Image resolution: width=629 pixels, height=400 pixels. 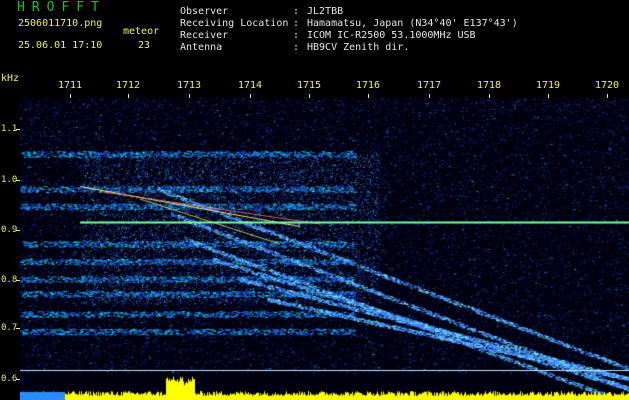 I want to click on antenna-value: HB9CV Zenith dir., so click(x=358, y=47).